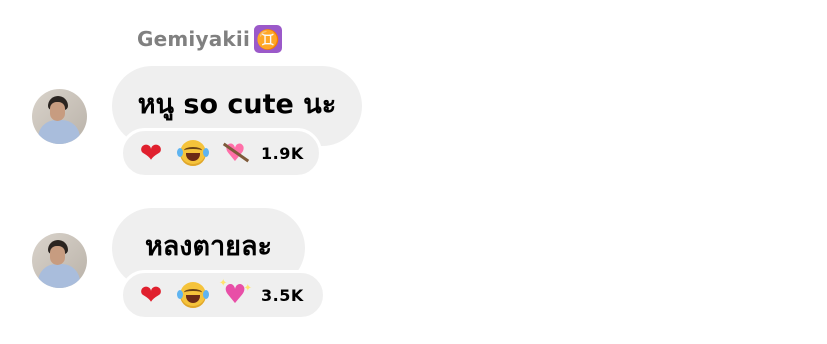 Image resolution: width=827 pixels, height=344 pixels. I want to click on reaction-bar: ❤ ♥ ✦ ✦ 3.5K, so click(223, 295).